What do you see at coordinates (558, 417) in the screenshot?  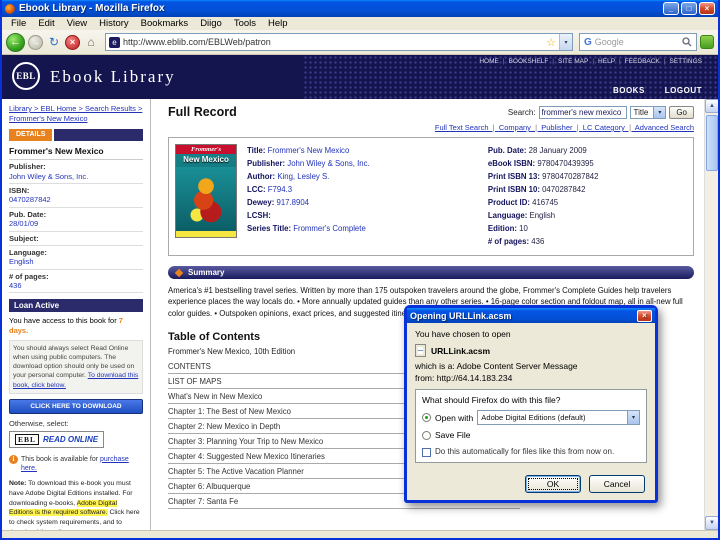 I see `open-with-select: Adobe Digital Editions (default) ▾` at bounding box center [558, 417].